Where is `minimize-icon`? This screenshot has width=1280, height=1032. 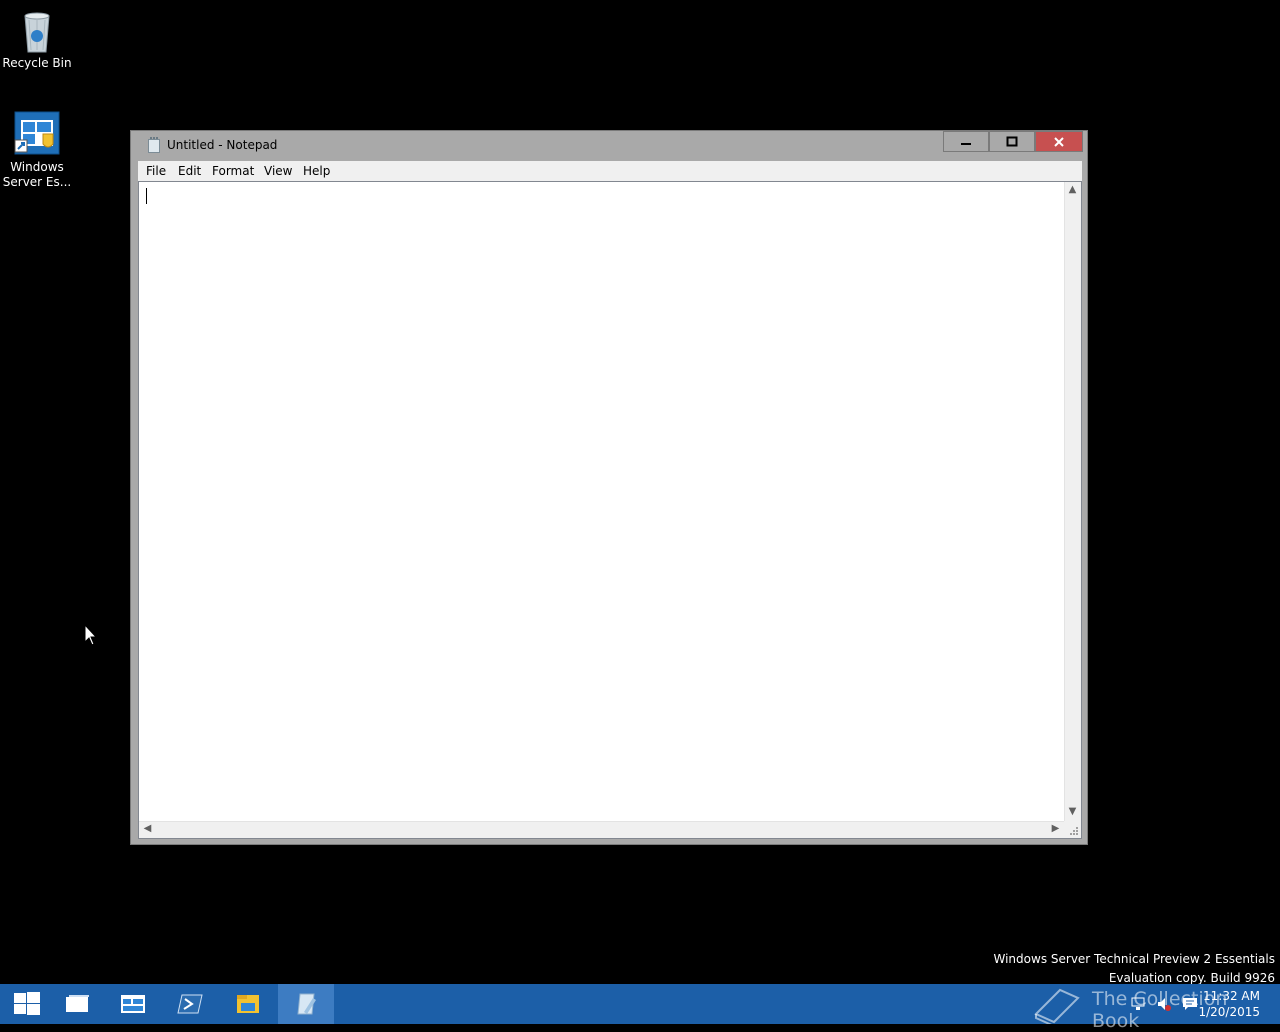 minimize-icon is located at coordinates (966, 144).